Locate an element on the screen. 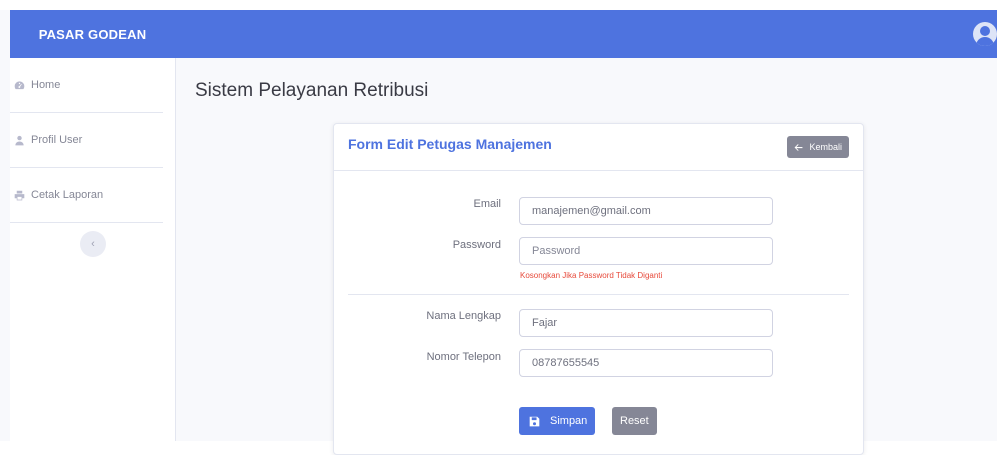  sidebar-item-home: Home is located at coordinates (86, 85).